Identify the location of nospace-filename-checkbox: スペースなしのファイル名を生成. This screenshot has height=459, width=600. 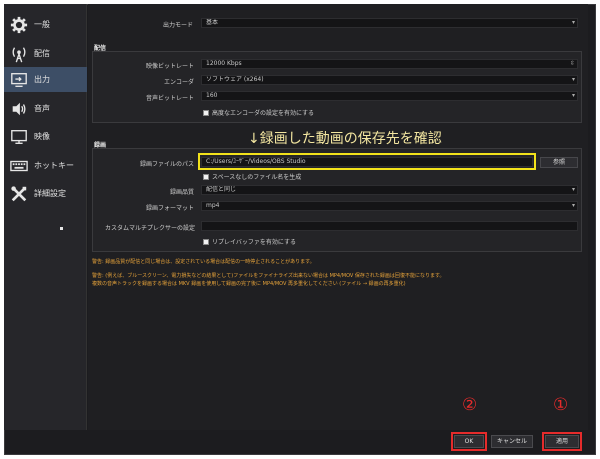
(252, 176).